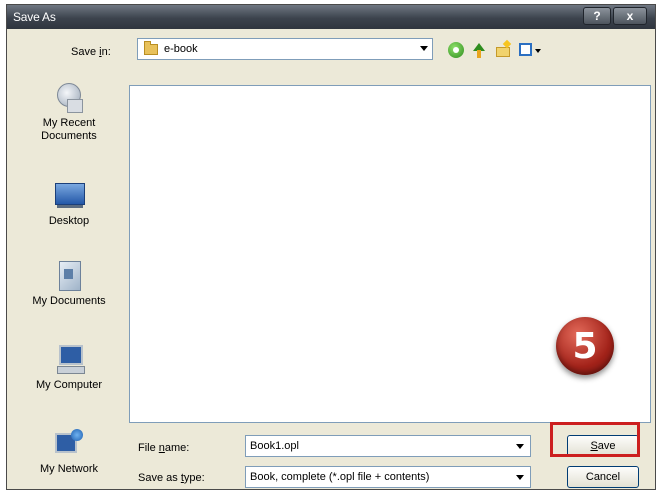  I want to click on save-as-type-value: Book, complete (*.opl file + contents), so click(340, 477).